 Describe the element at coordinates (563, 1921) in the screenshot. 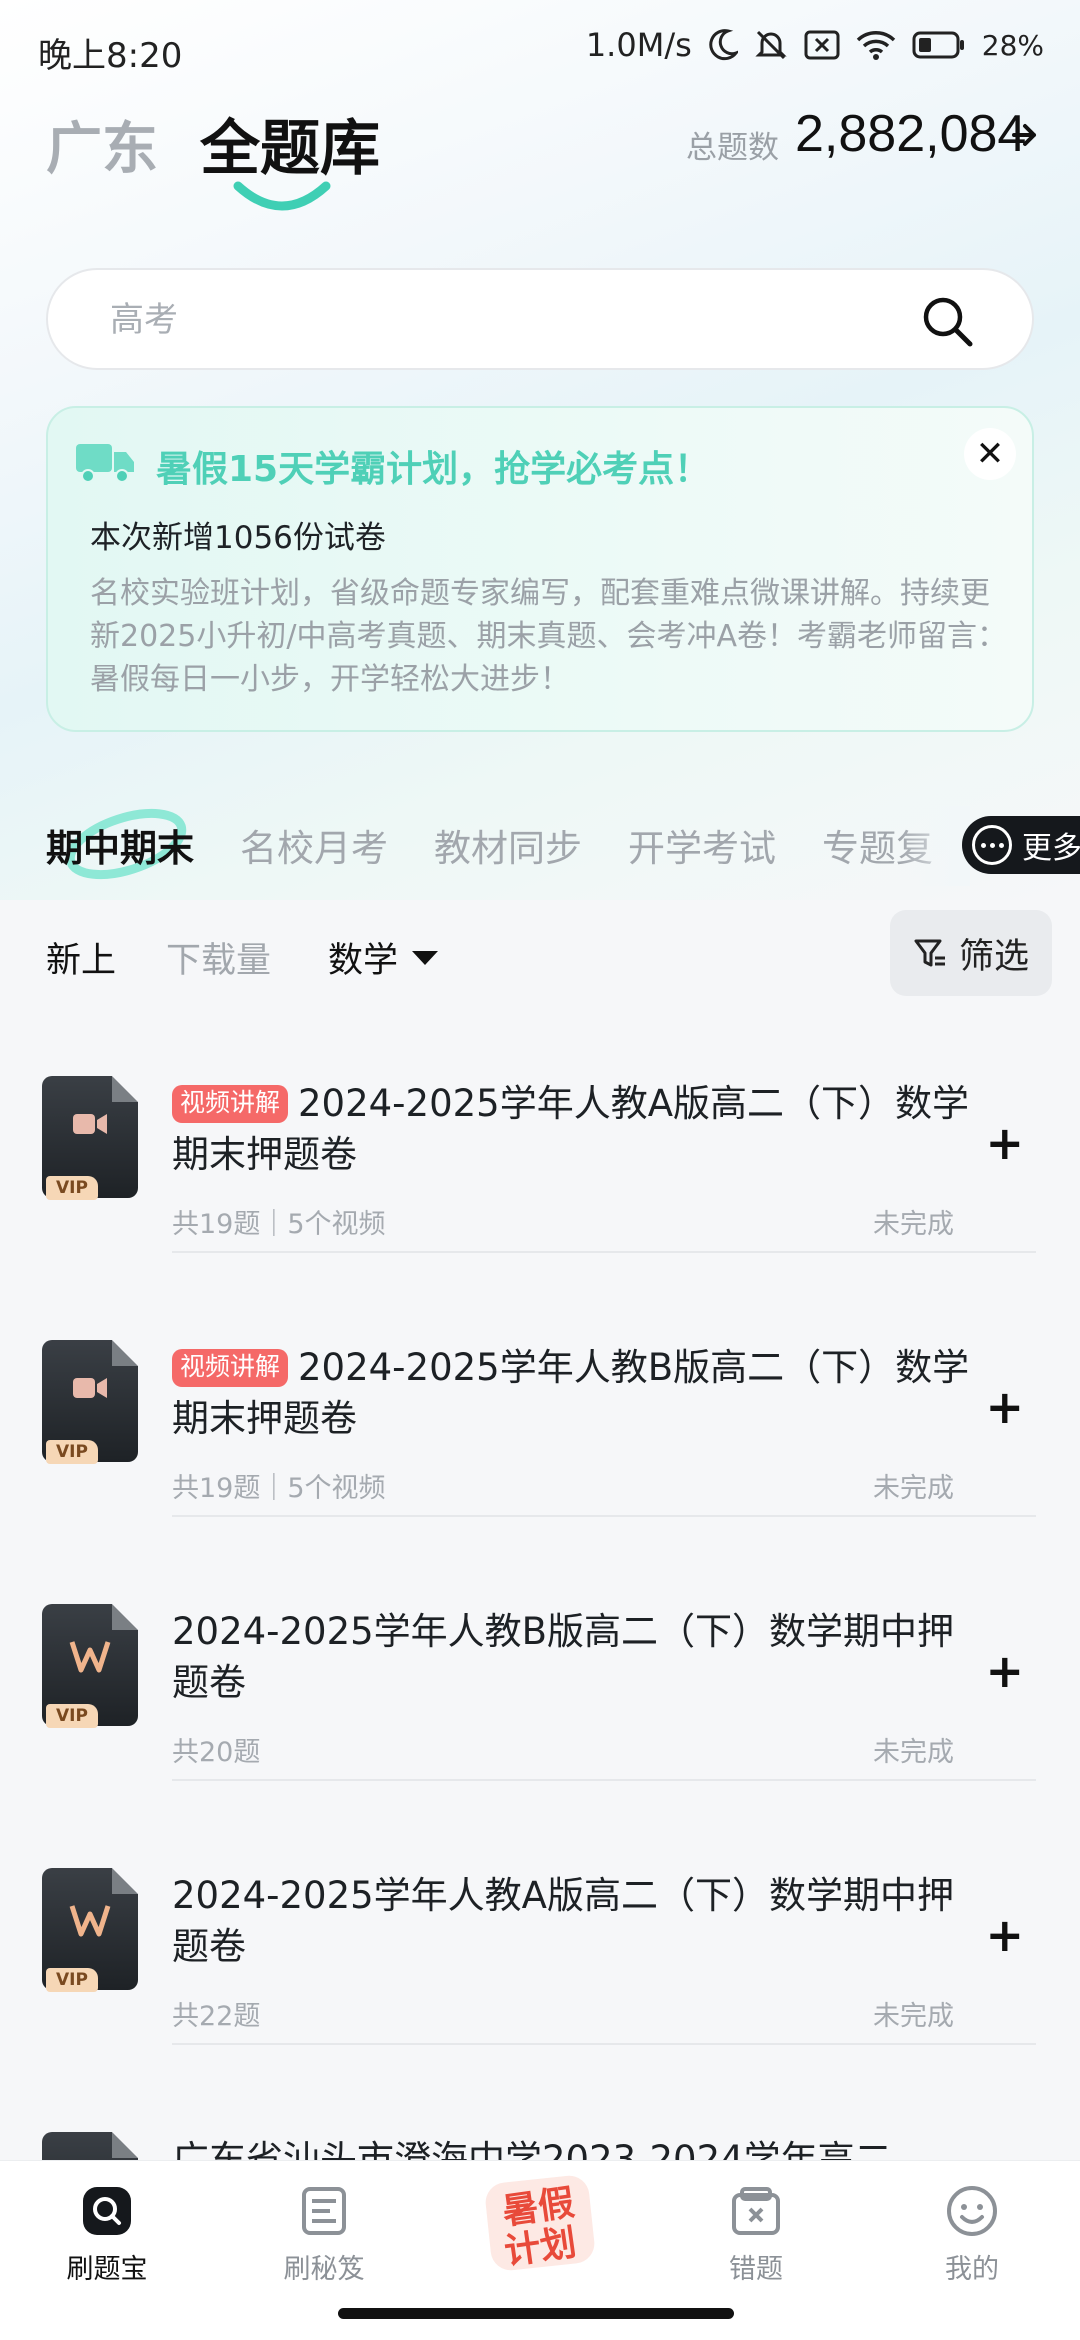

I see `item-title: 2024-2025学年人教A版高二（下）数学期中押题卷` at that location.